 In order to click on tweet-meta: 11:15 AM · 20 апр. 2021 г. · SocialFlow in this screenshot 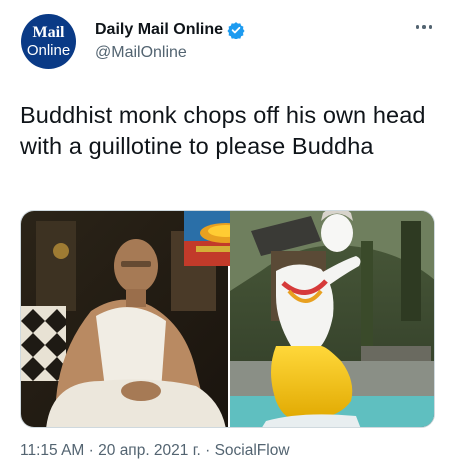, I will do `click(155, 451)`.